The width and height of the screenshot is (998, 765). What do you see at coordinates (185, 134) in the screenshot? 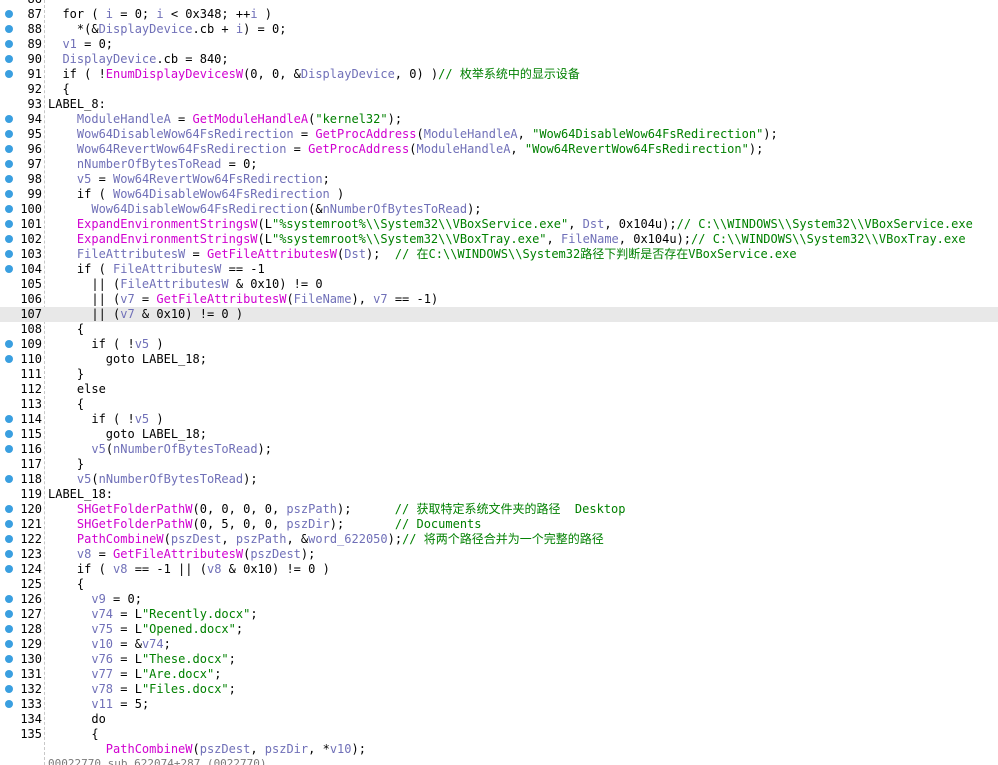
I see `global-name: Wow64DisableWow64FsRedirection` at bounding box center [185, 134].